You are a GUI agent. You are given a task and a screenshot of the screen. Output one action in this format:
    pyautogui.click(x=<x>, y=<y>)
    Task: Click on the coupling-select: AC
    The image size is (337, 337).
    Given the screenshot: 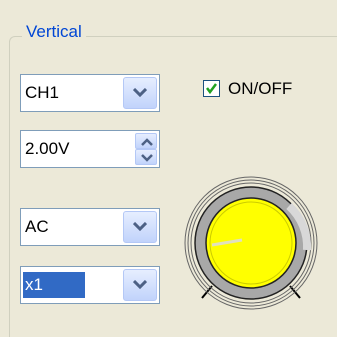 What is the action you would take?
    pyautogui.click(x=90, y=227)
    